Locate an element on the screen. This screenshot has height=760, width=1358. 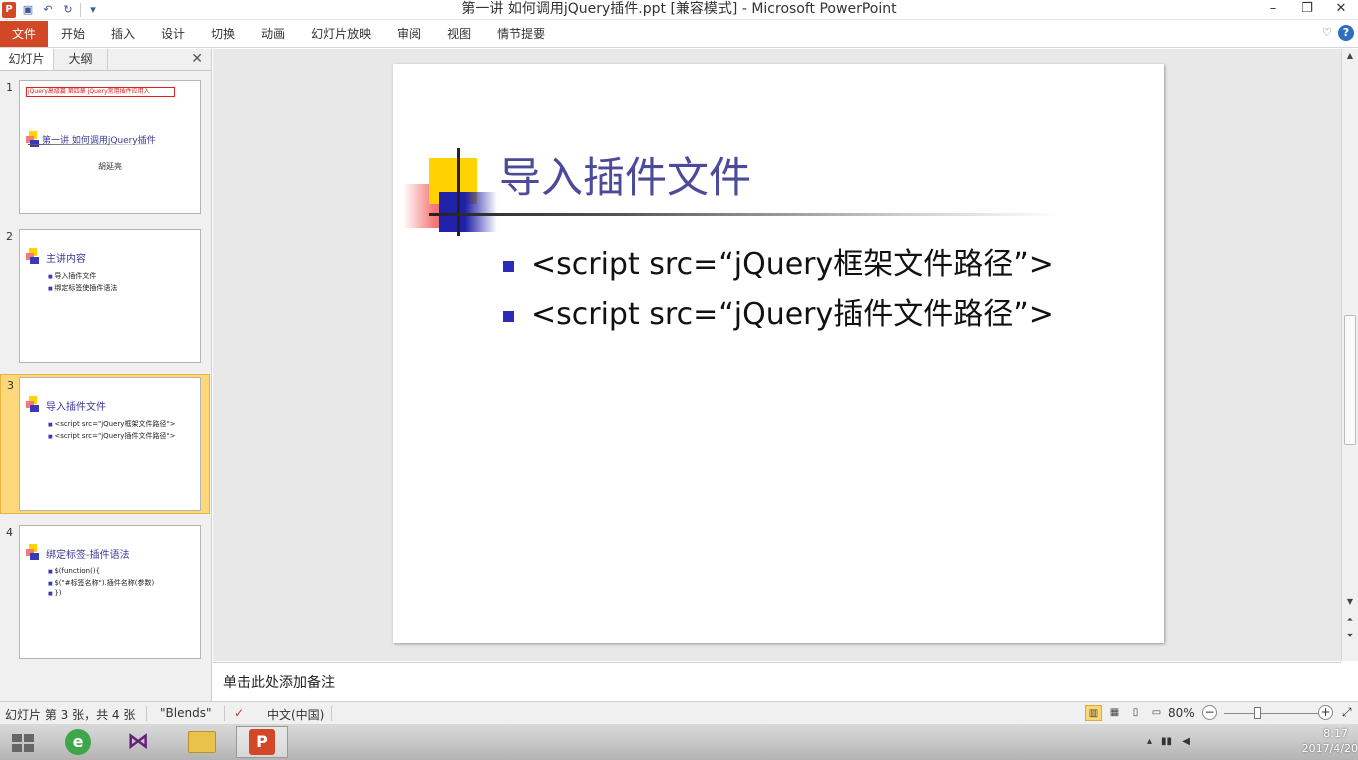
slide-bullet: $(function(){ is located at coordinates (74, 571).